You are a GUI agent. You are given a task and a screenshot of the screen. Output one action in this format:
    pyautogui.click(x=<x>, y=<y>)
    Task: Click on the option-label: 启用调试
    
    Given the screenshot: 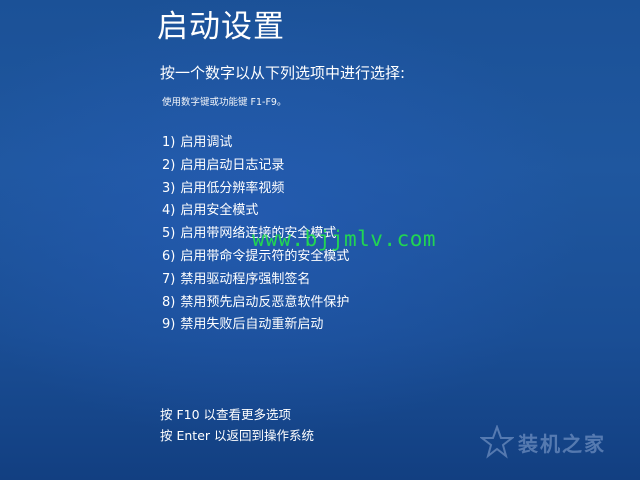 What is the action you would take?
    pyautogui.click(x=206, y=142)
    